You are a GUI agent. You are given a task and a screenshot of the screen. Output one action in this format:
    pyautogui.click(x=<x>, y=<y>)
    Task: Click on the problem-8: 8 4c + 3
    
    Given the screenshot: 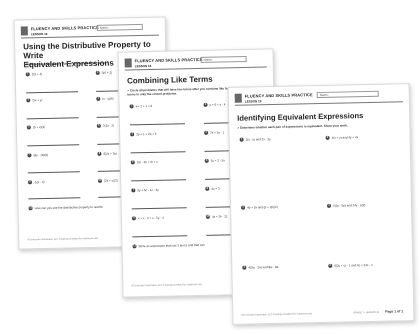 What is the action you would take?
    pyautogui.click(x=212, y=189)
    